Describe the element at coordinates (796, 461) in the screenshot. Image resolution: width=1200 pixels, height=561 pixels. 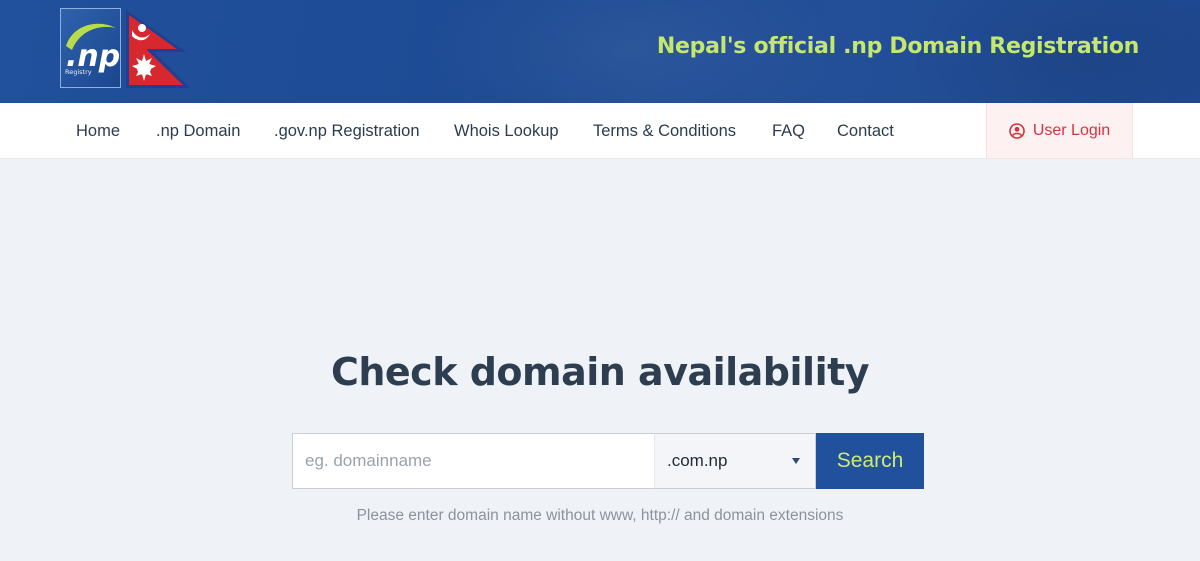
I see `caret-down-icon` at that location.